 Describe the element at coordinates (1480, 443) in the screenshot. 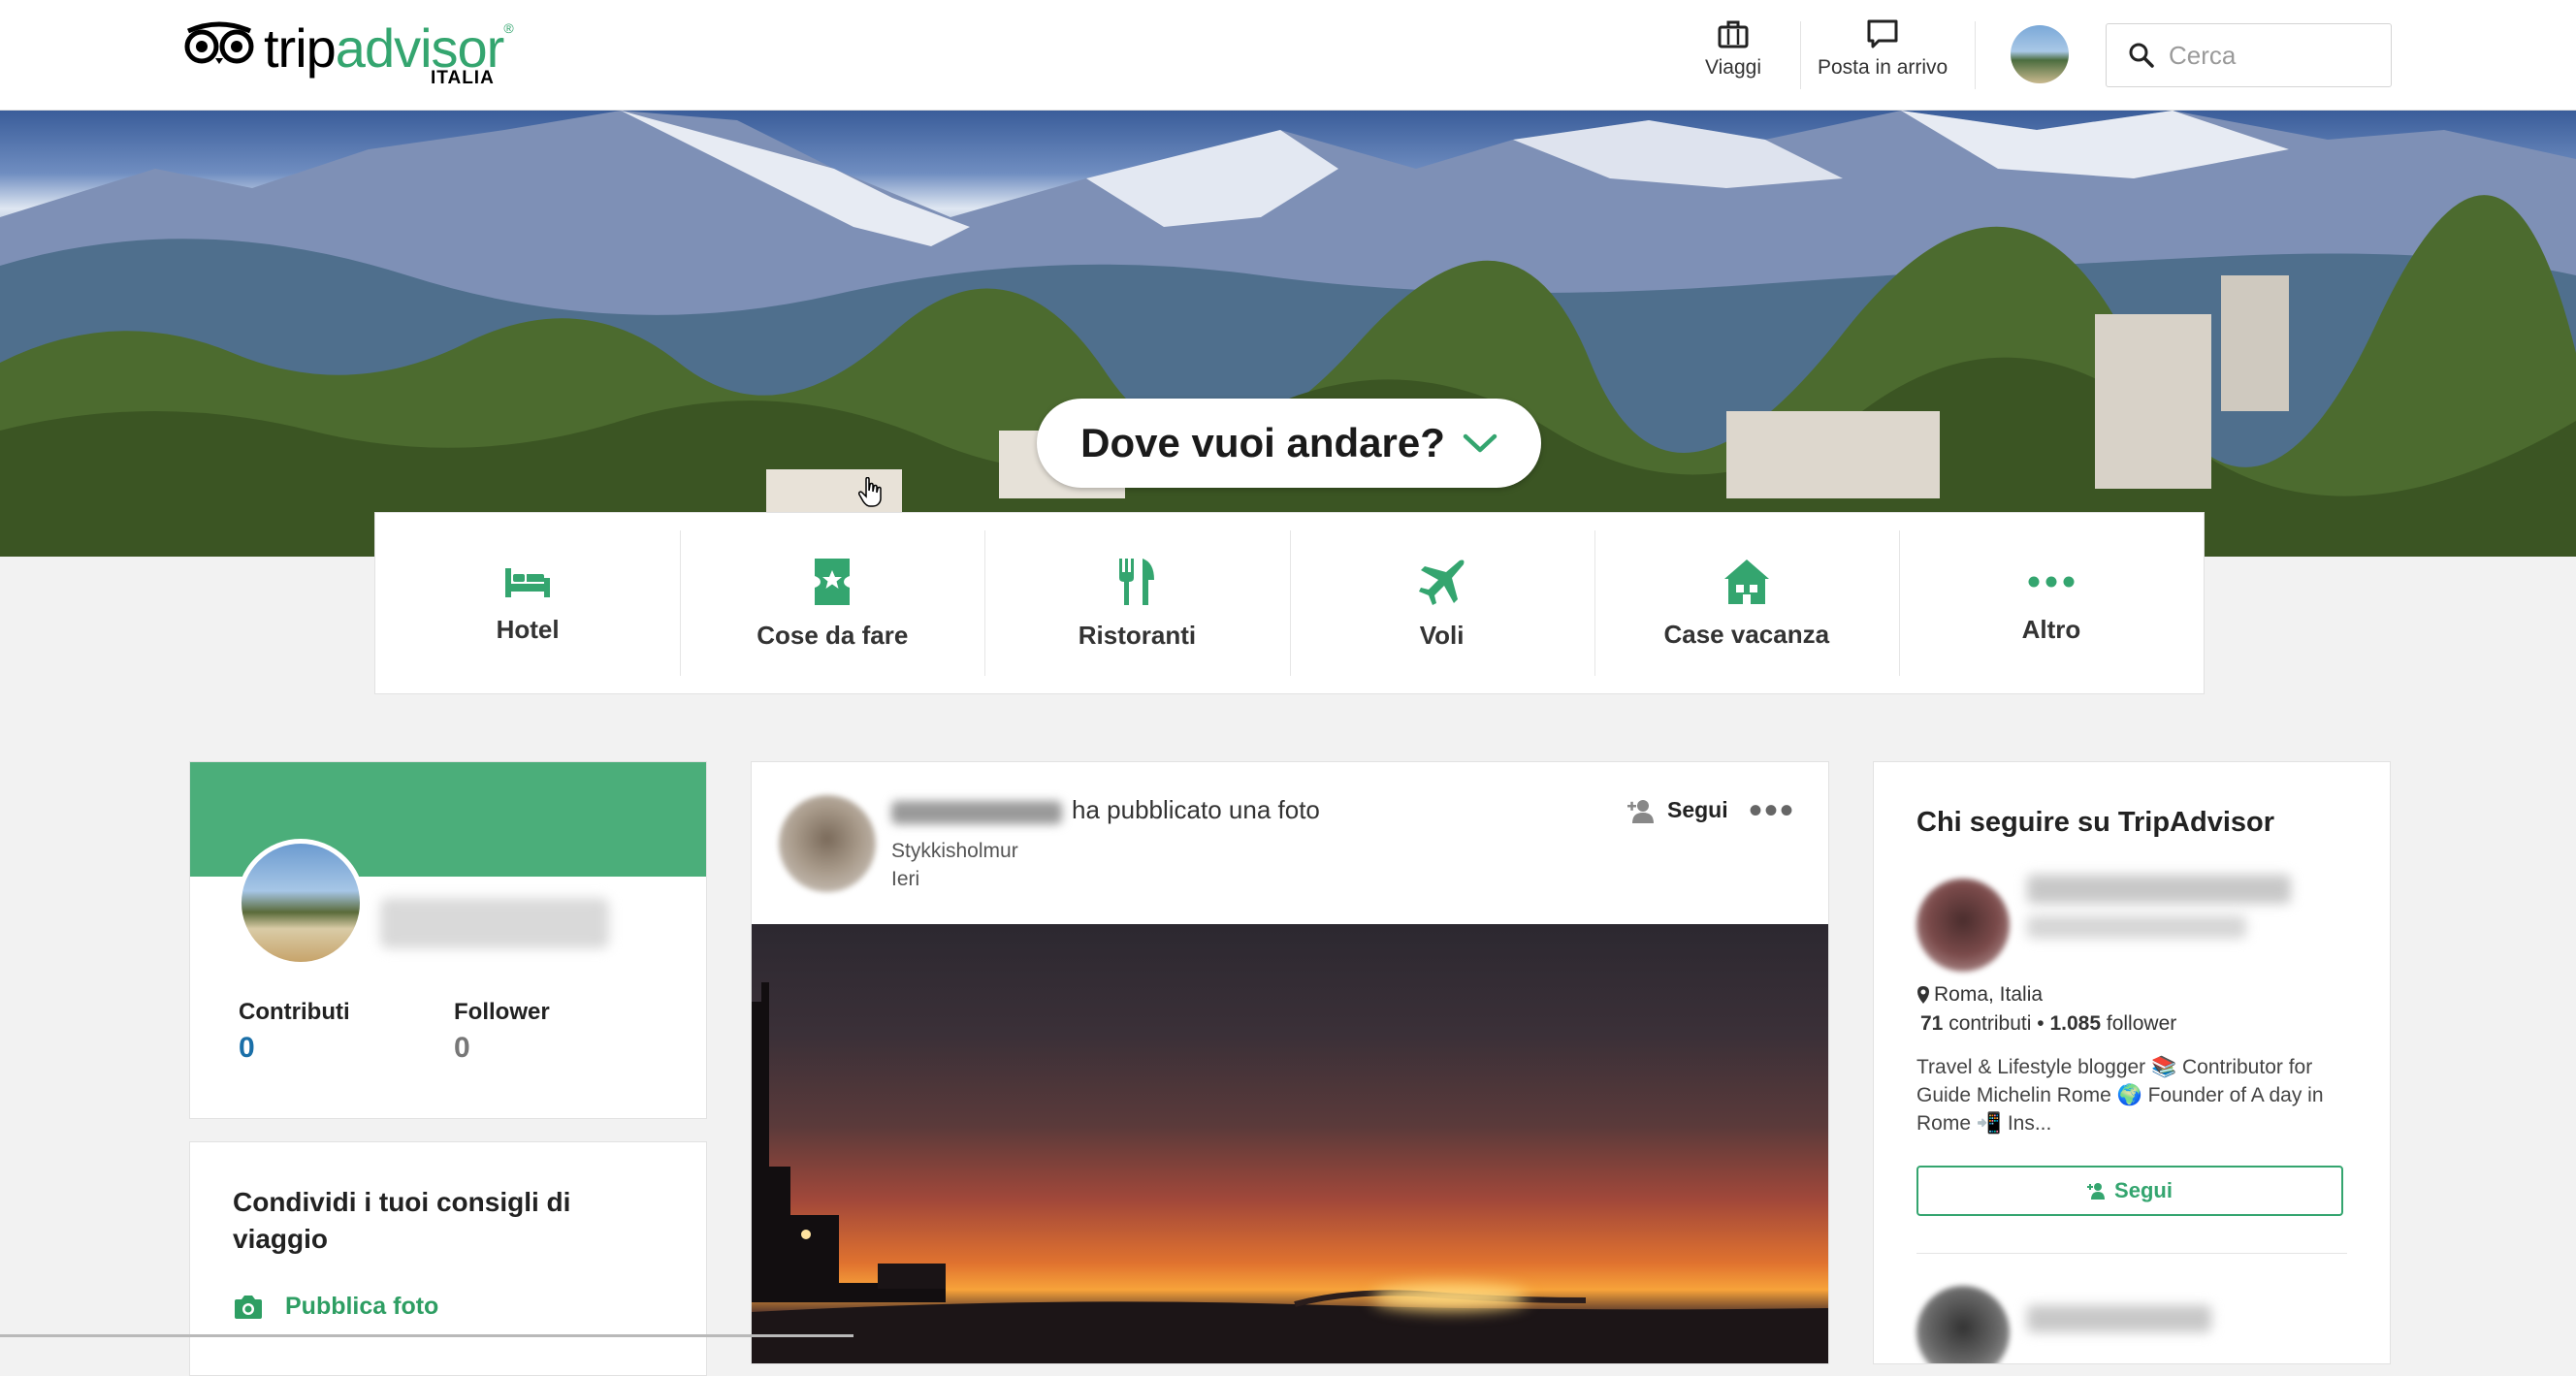

I see `chevron-down-icon` at that location.